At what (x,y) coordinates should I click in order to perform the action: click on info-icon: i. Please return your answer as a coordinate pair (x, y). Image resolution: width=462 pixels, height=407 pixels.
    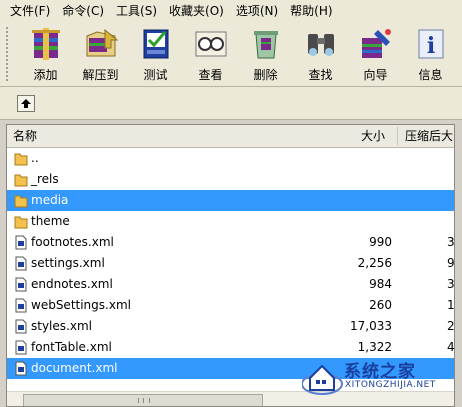
    Looking at the image, I should click on (430, 44).